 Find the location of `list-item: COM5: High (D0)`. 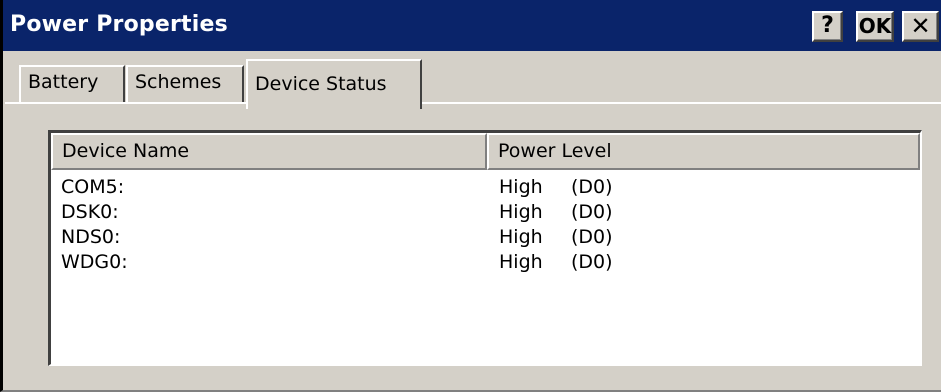

list-item: COM5: High (D0) is located at coordinates (485, 187).